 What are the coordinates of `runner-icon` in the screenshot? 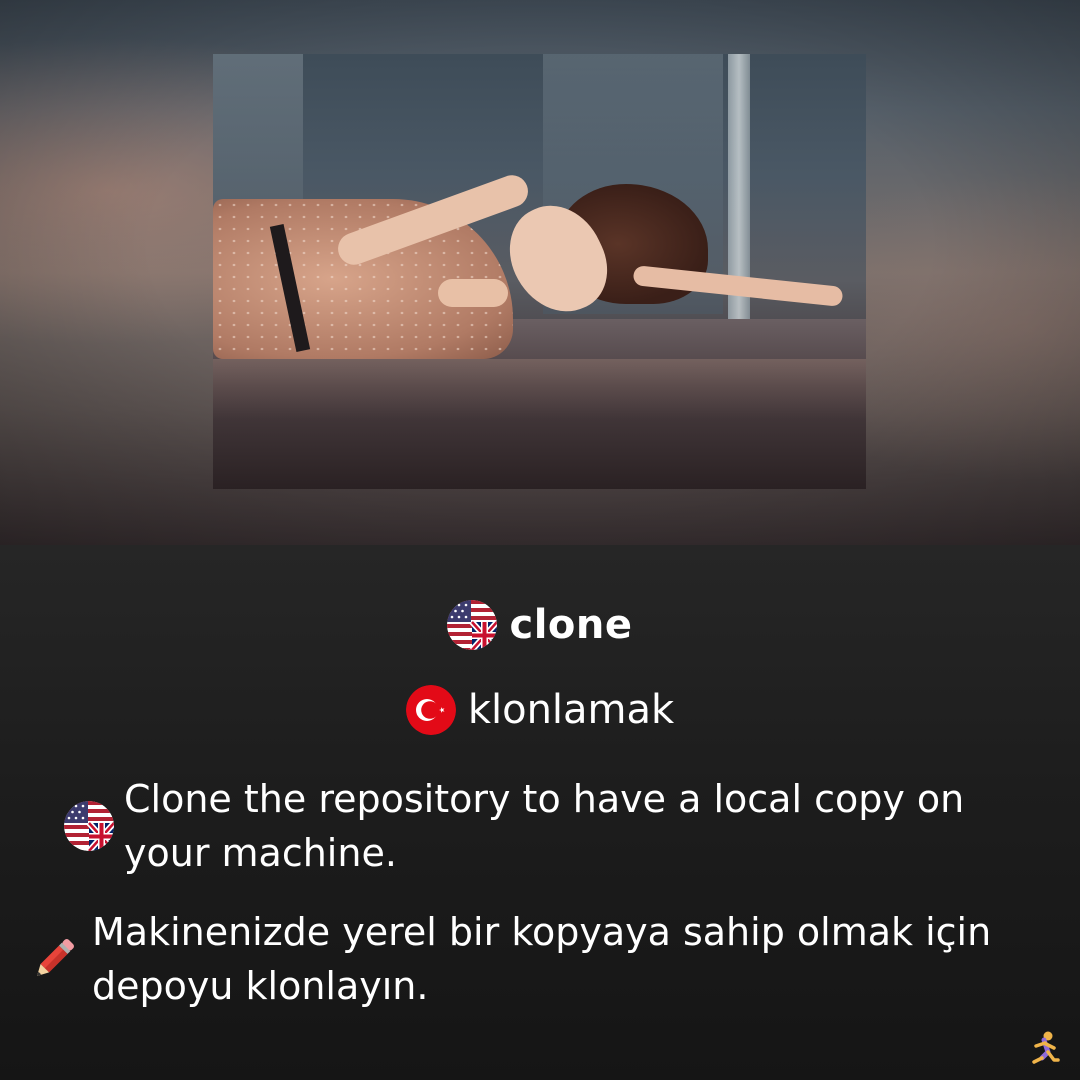 It's located at (1044, 1050).